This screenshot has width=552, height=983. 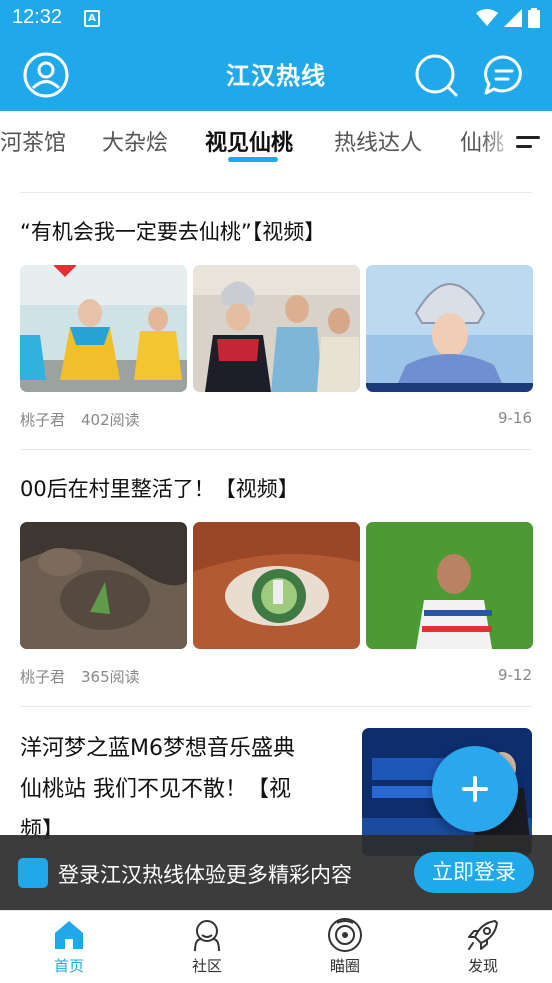 I want to click on app-logo-icon, so click(x=33, y=873).